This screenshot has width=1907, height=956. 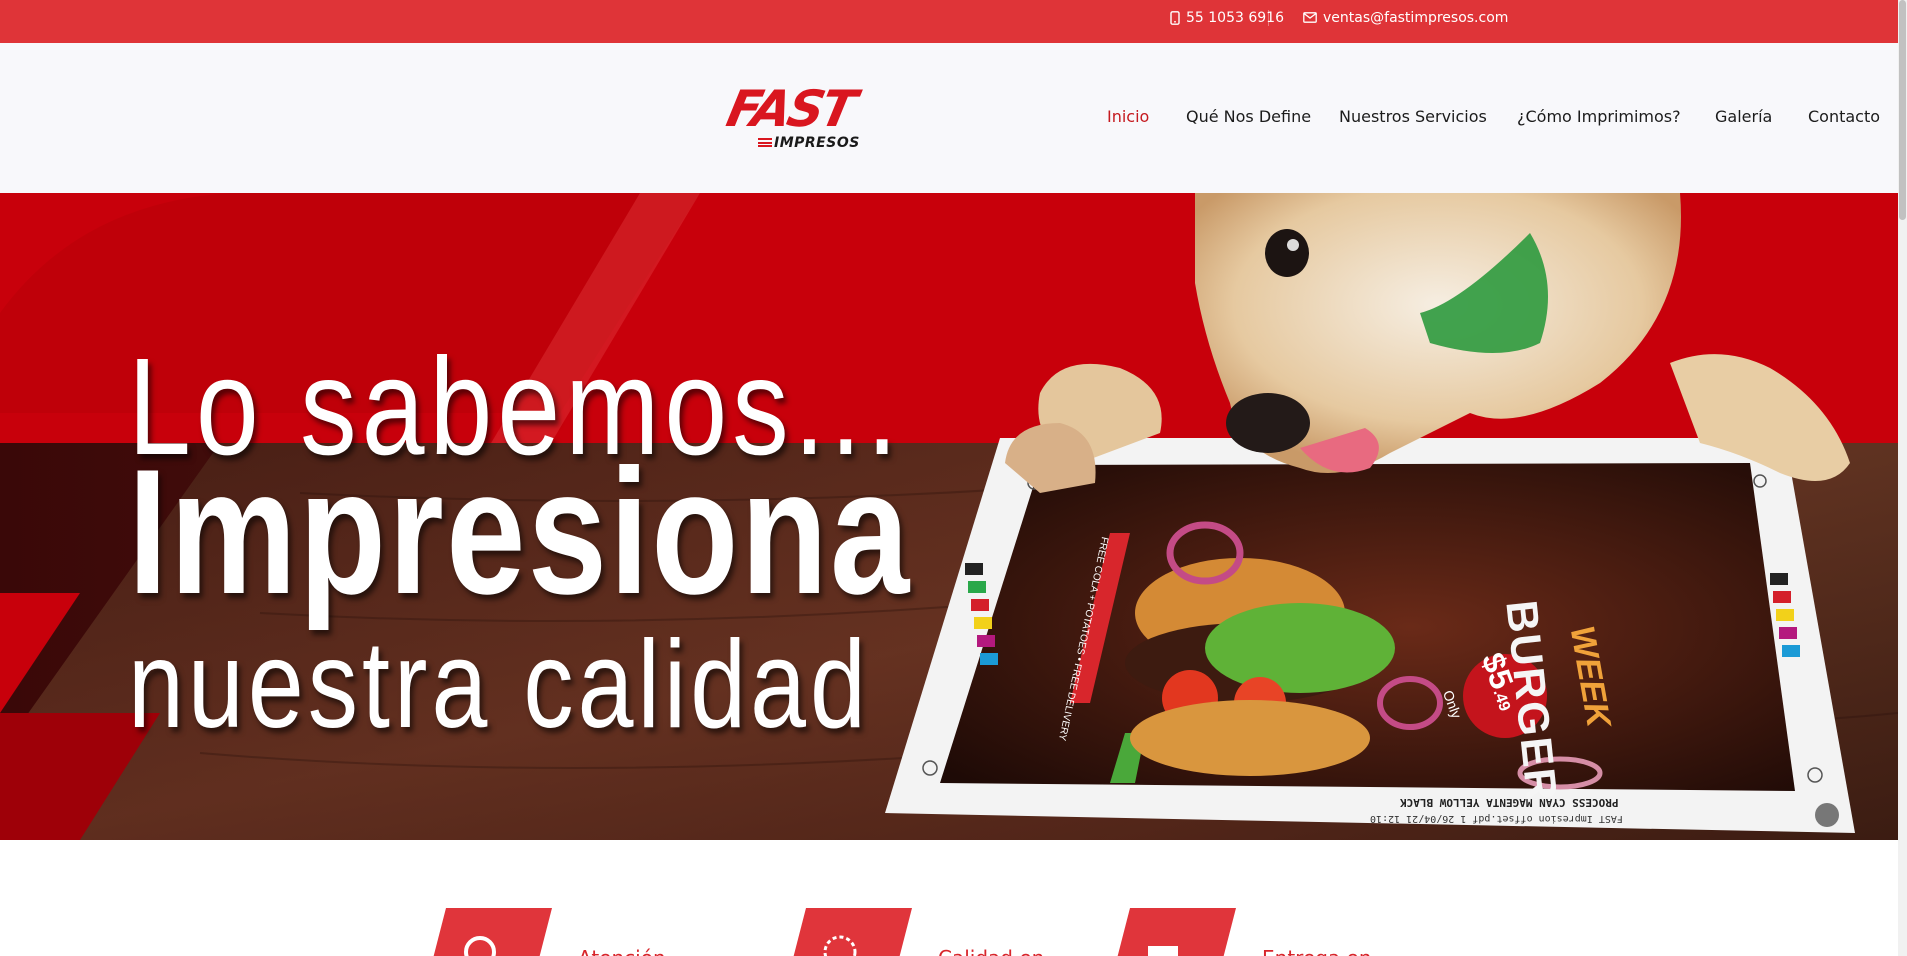 What do you see at coordinates (1599, 116) in the screenshot?
I see `nav-item-como-imprimimos: ¿Cómo Imprimimos?` at bounding box center [1599, 116].